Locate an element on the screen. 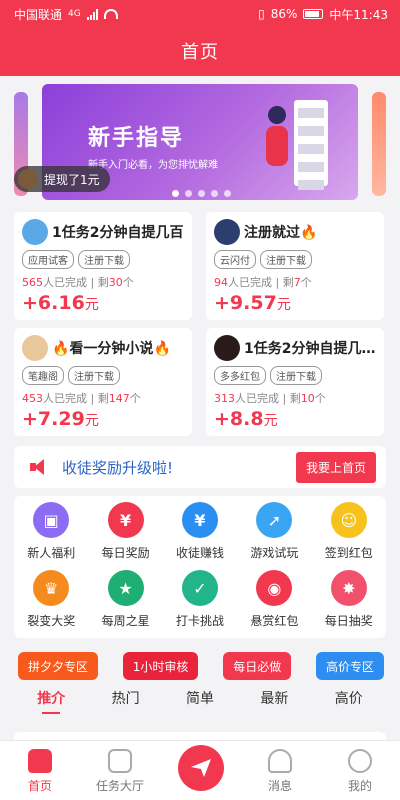  task-reward: +7.29元 is located at coordinates (60, 419).